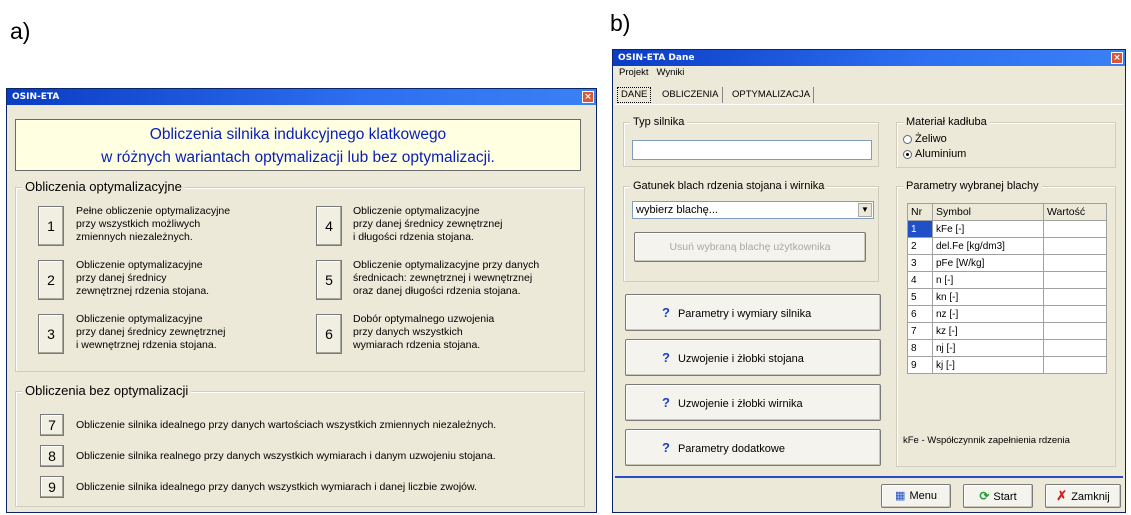 The height and width of the screenshot is (515, 1131). What do you see at coordinates (972, 186) in the screenshot?
I see `sheet-parameters-title: Parametry wybranej blachy` at bounding box center [972, 186].